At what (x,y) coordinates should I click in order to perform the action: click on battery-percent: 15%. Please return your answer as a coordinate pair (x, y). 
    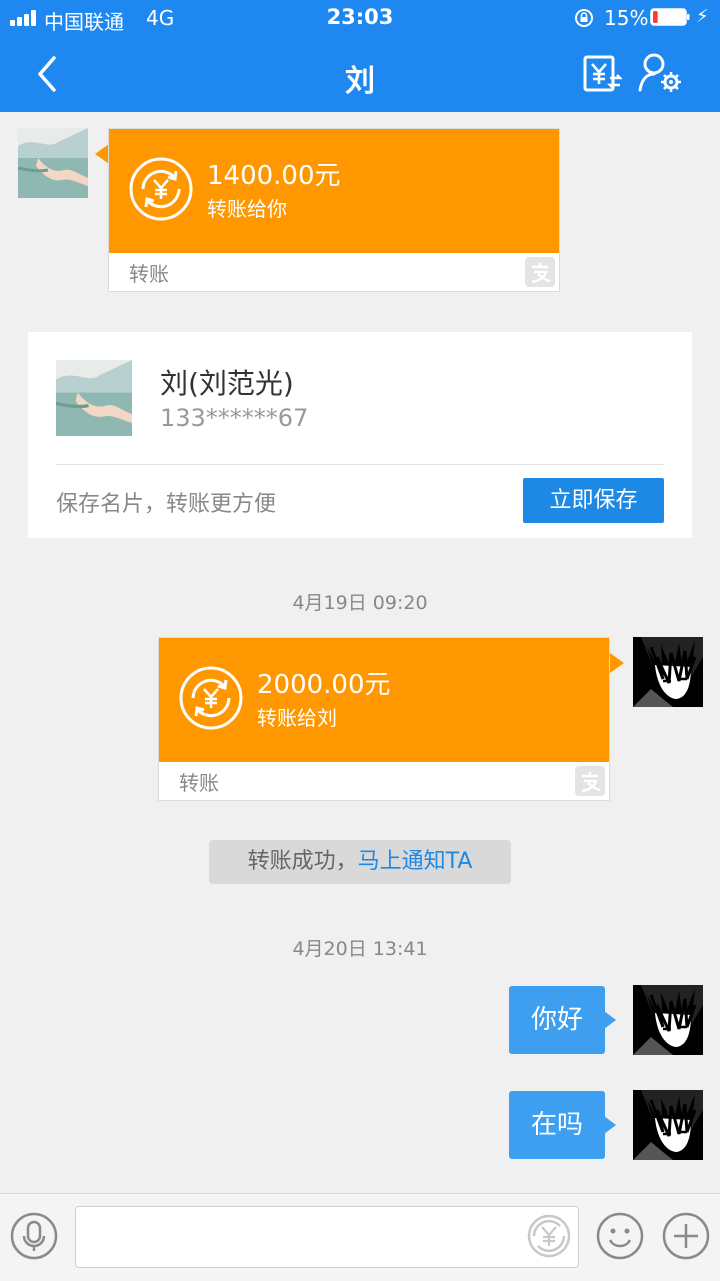
    Looking at the image, I should click on (626, 18).